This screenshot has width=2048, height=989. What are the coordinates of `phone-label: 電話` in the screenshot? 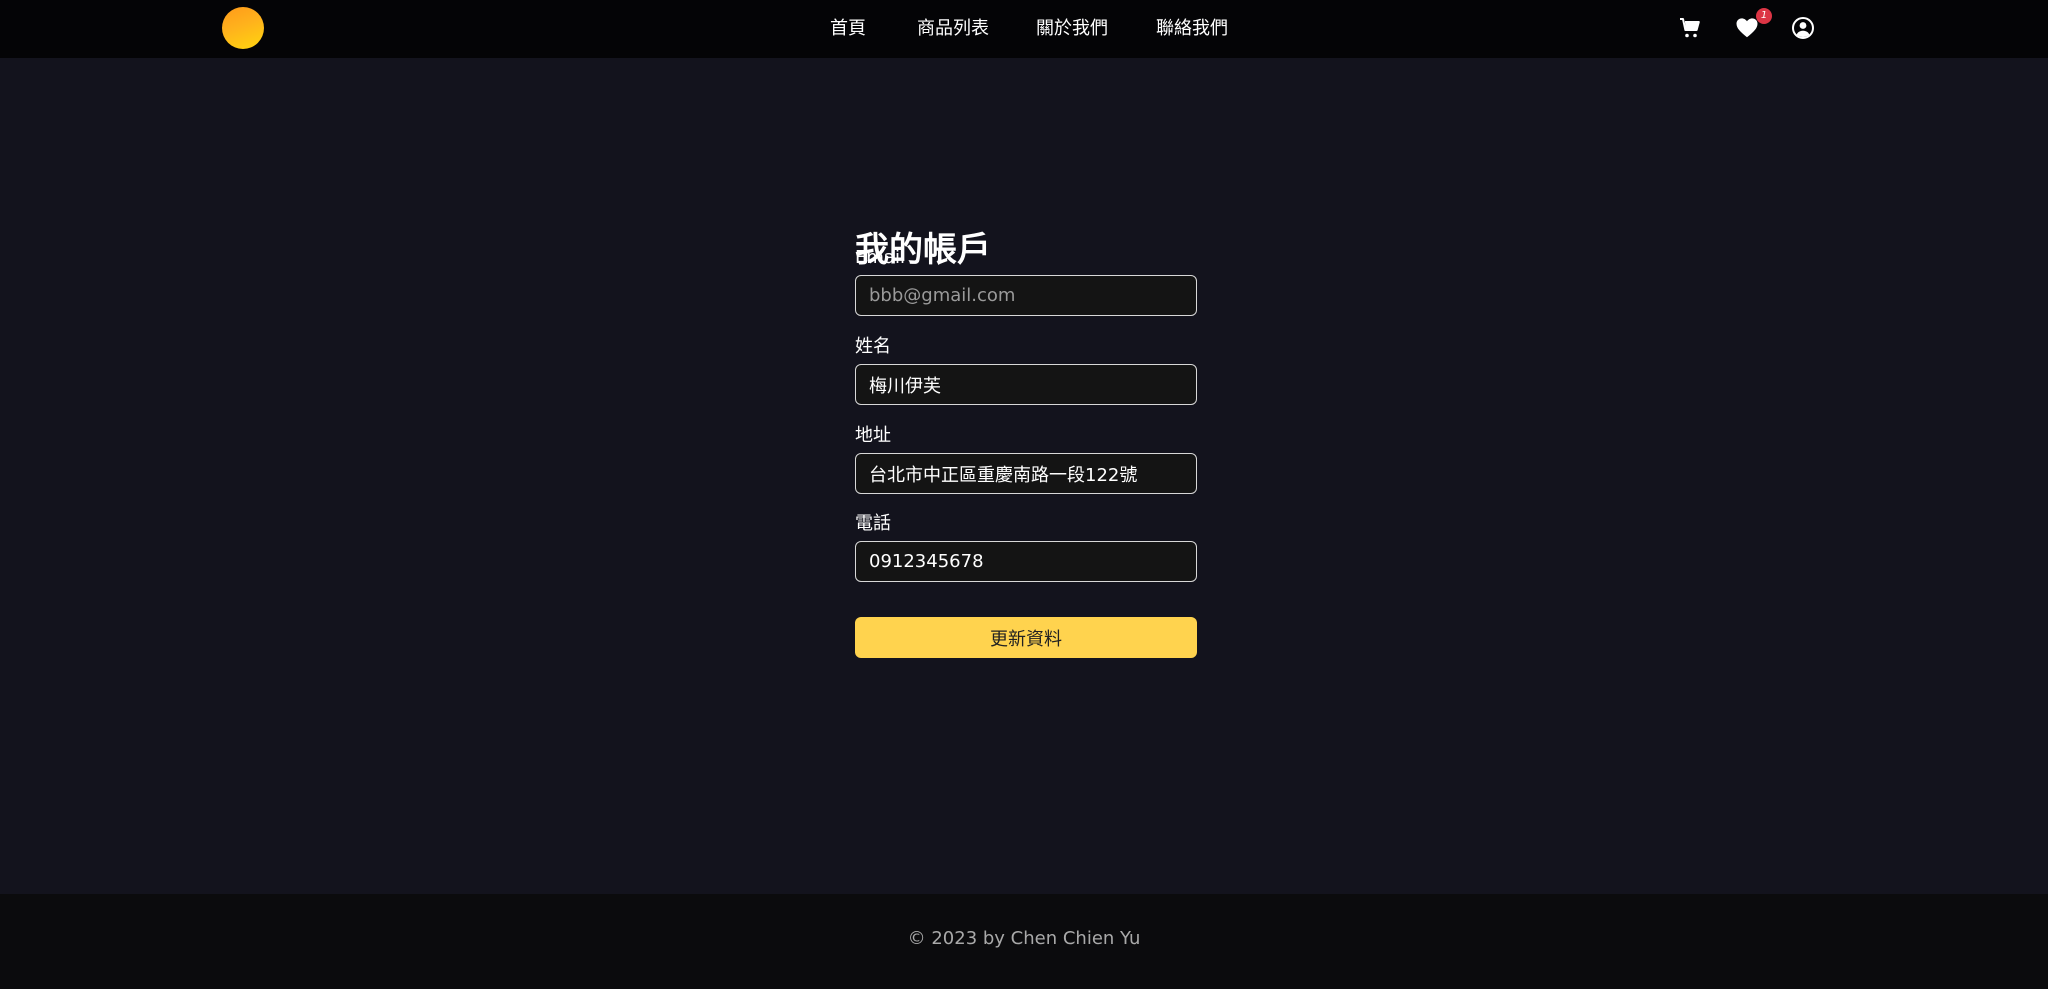 It's located at (873, 523).